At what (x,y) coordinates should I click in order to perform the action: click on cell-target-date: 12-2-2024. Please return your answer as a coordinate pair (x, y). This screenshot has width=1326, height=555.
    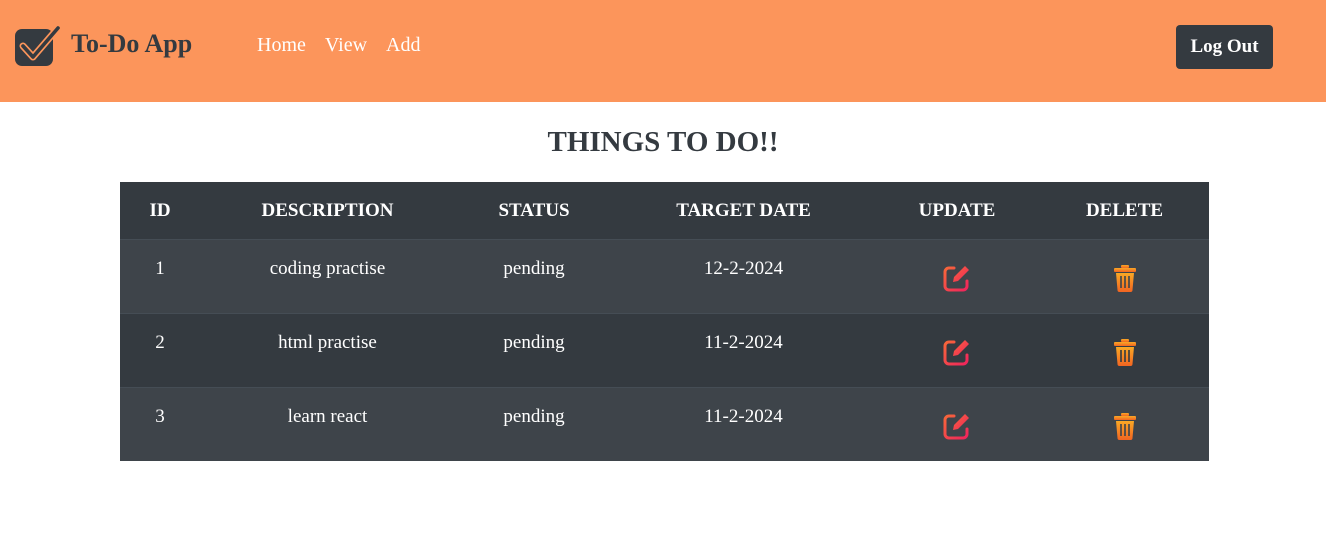
    Looking at the image, I should click on (743, 276).